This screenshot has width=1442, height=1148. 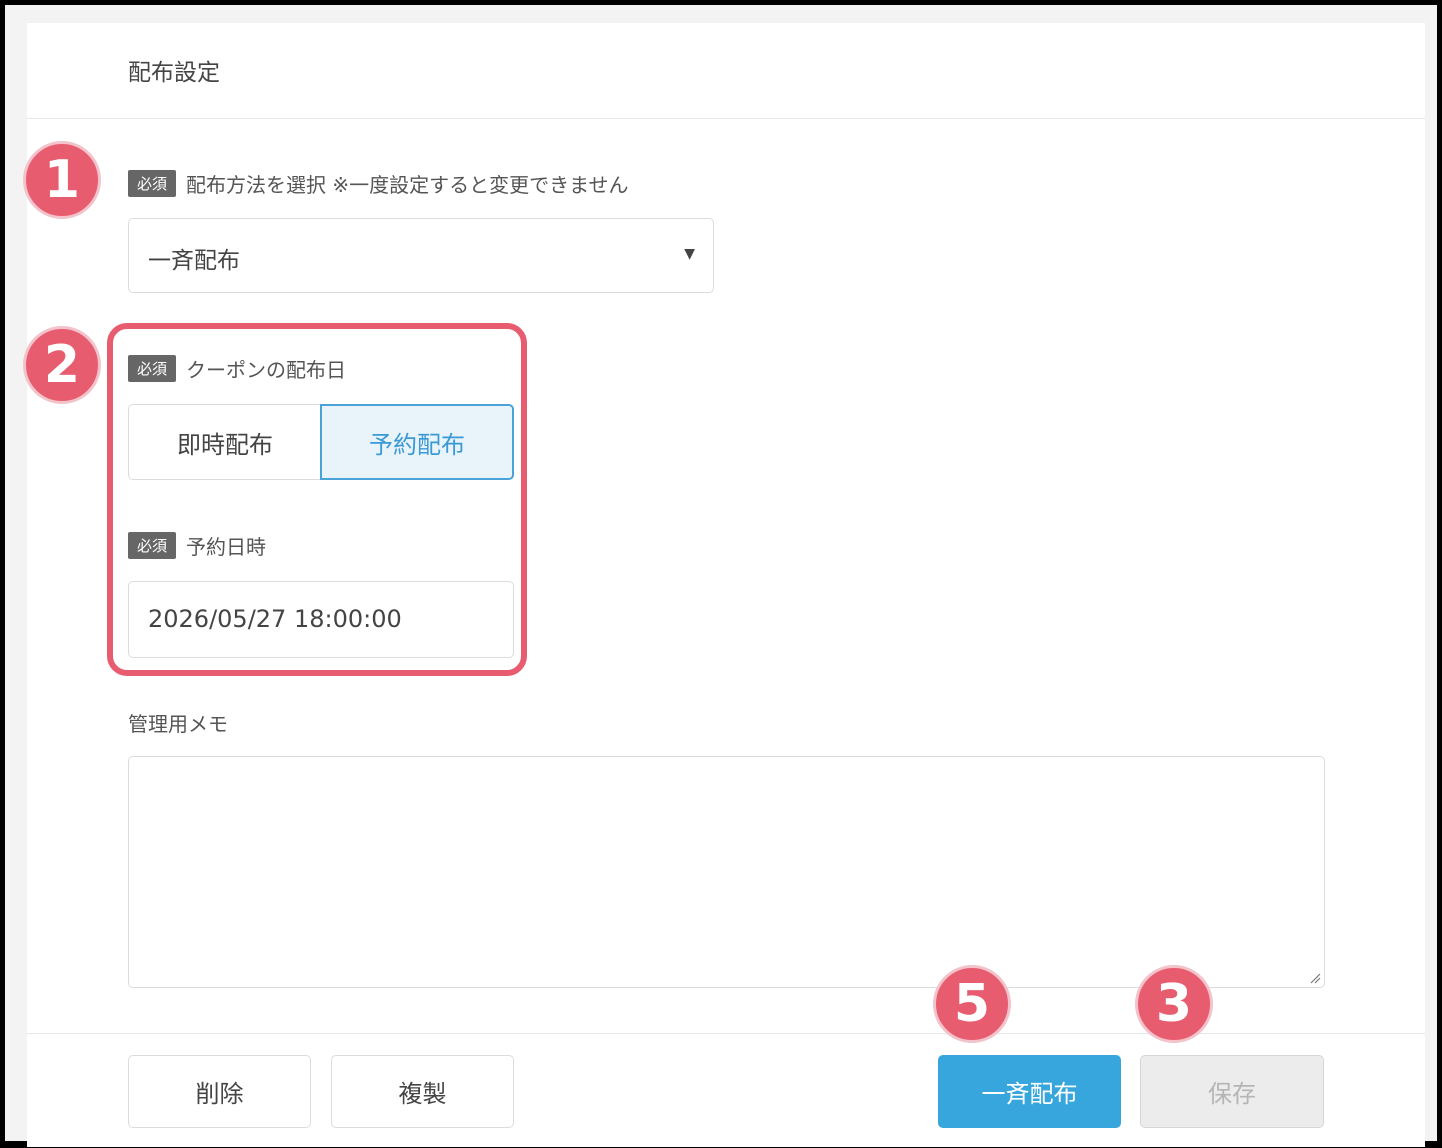 What do you see at coordinates (689, 254) in the screenshot?
I see `dropdown-arrow-icon: ▼` at bounding box center [689, 254].